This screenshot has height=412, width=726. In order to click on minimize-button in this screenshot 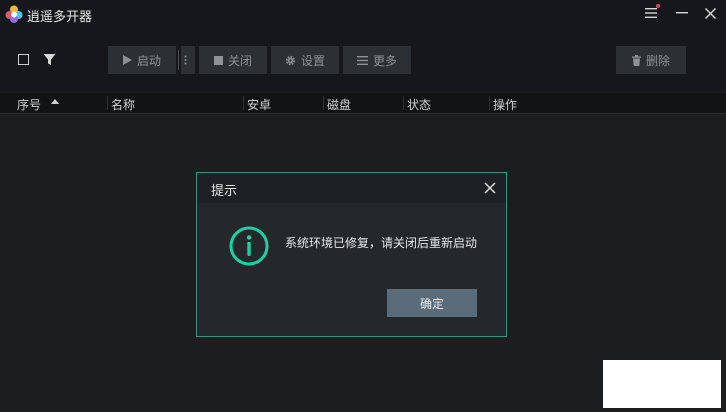, I will do `click(682, 13)`.